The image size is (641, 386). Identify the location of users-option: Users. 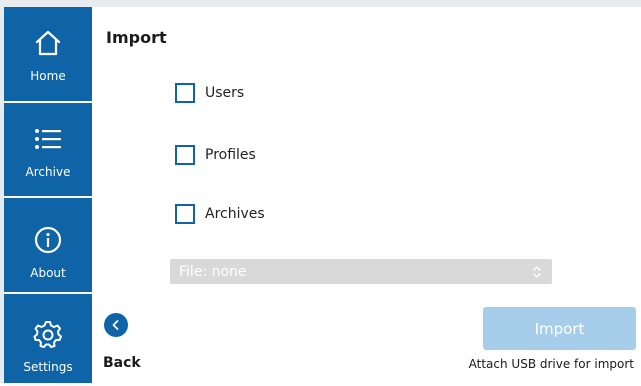
(209, 93).